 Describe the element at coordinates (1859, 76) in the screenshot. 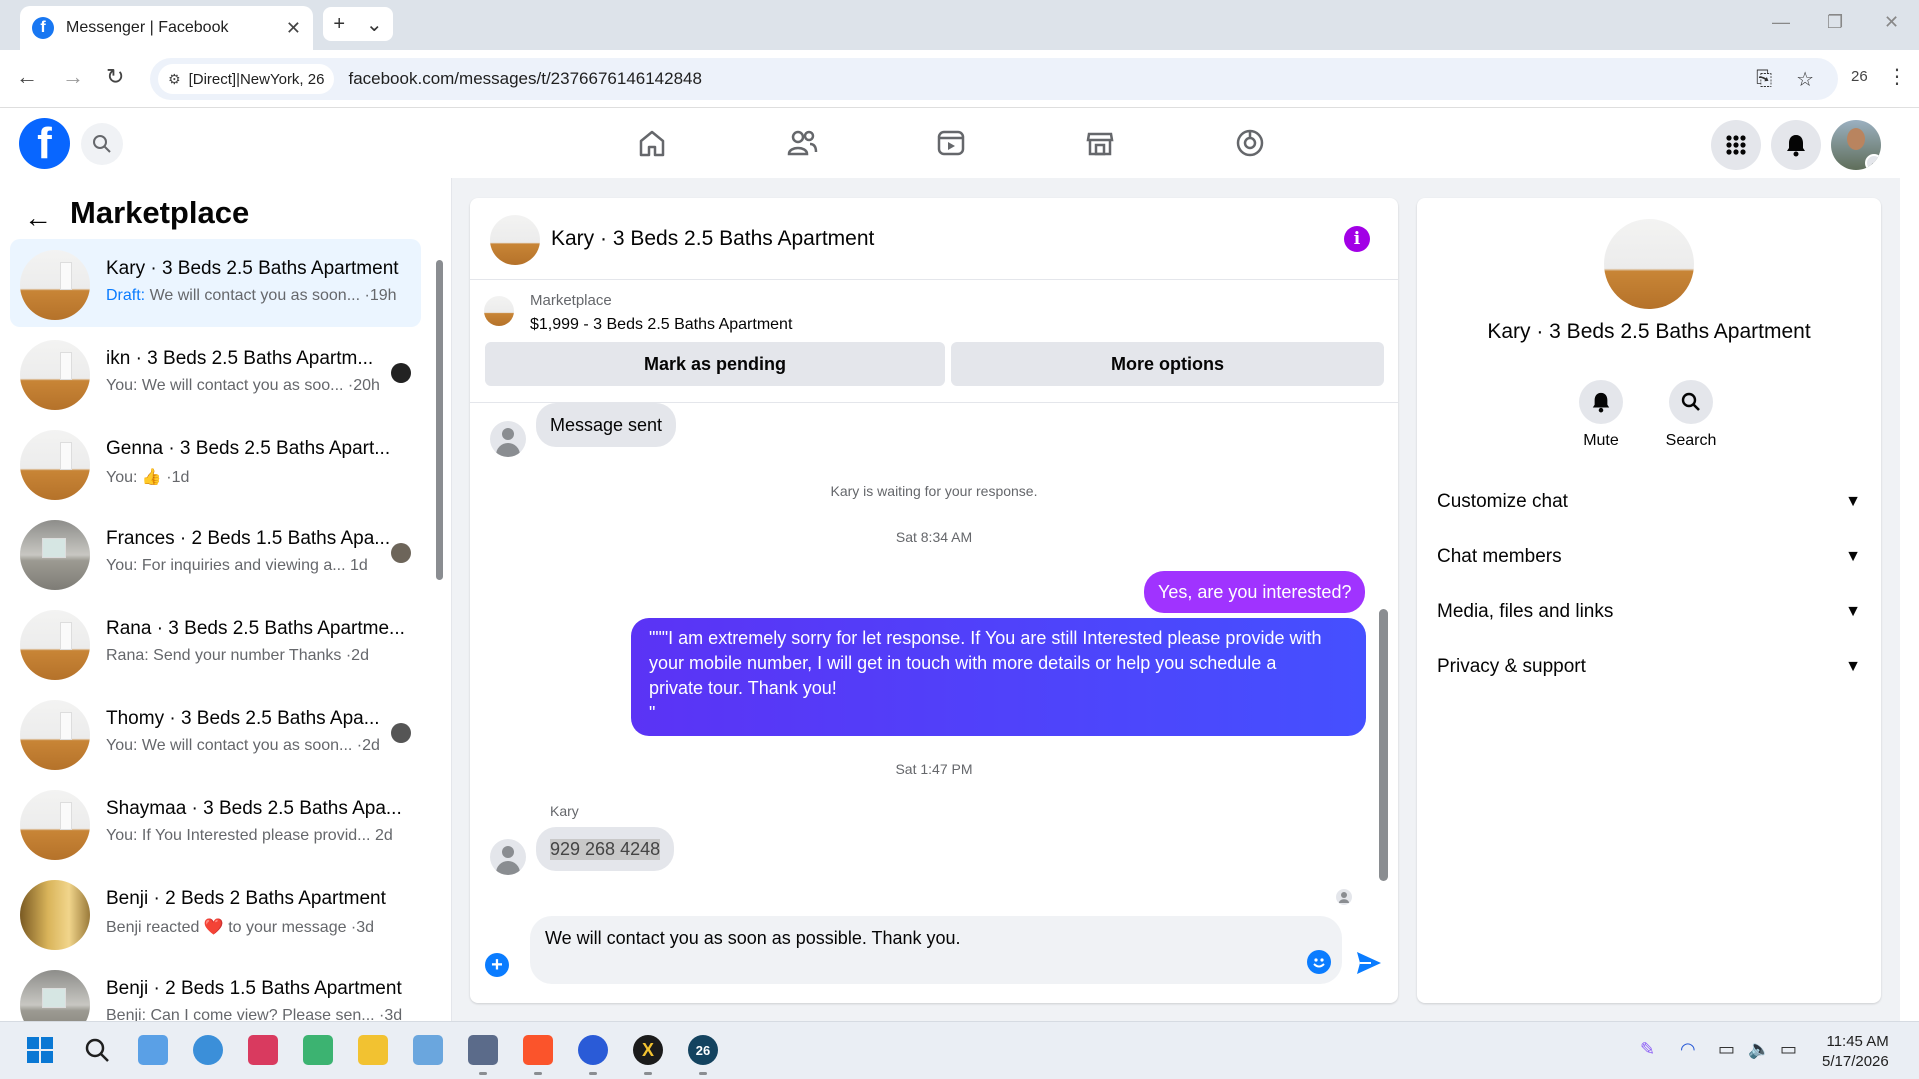

I see `profile-badge: 26` at that location.